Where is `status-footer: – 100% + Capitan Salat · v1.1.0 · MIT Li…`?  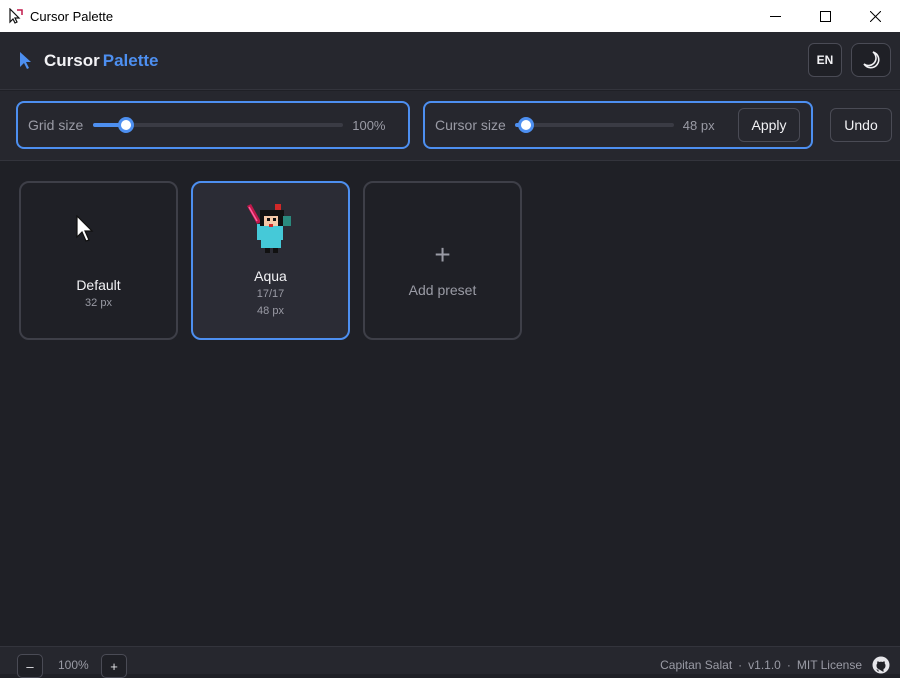 status-footer: – 100% + Capitan Salat · v1.1.0 · MIT Li… is located at coordinates (450, 662).